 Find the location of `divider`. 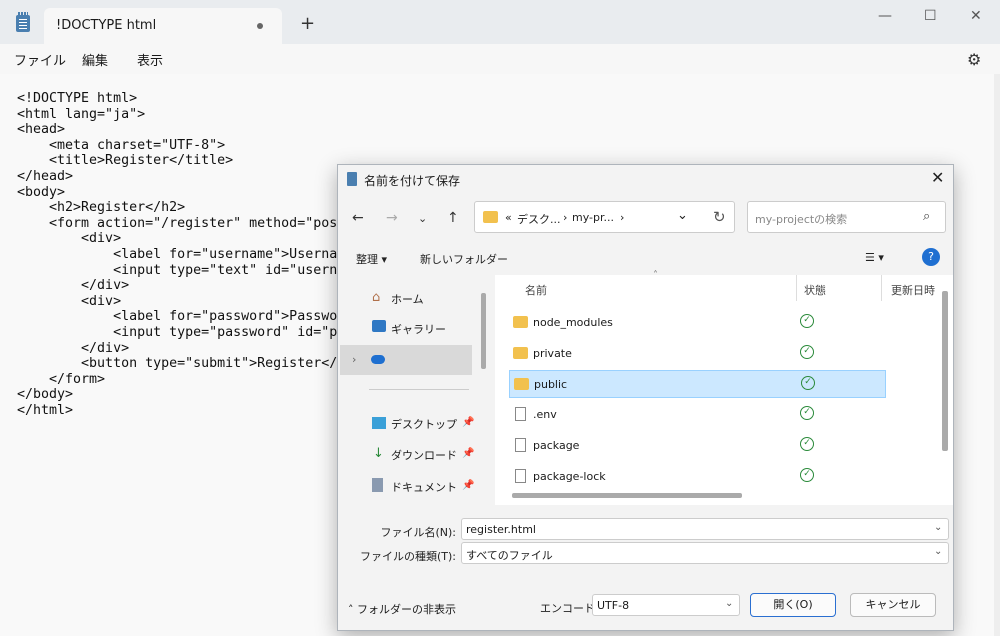

divider is located at coordinates (419, 389).